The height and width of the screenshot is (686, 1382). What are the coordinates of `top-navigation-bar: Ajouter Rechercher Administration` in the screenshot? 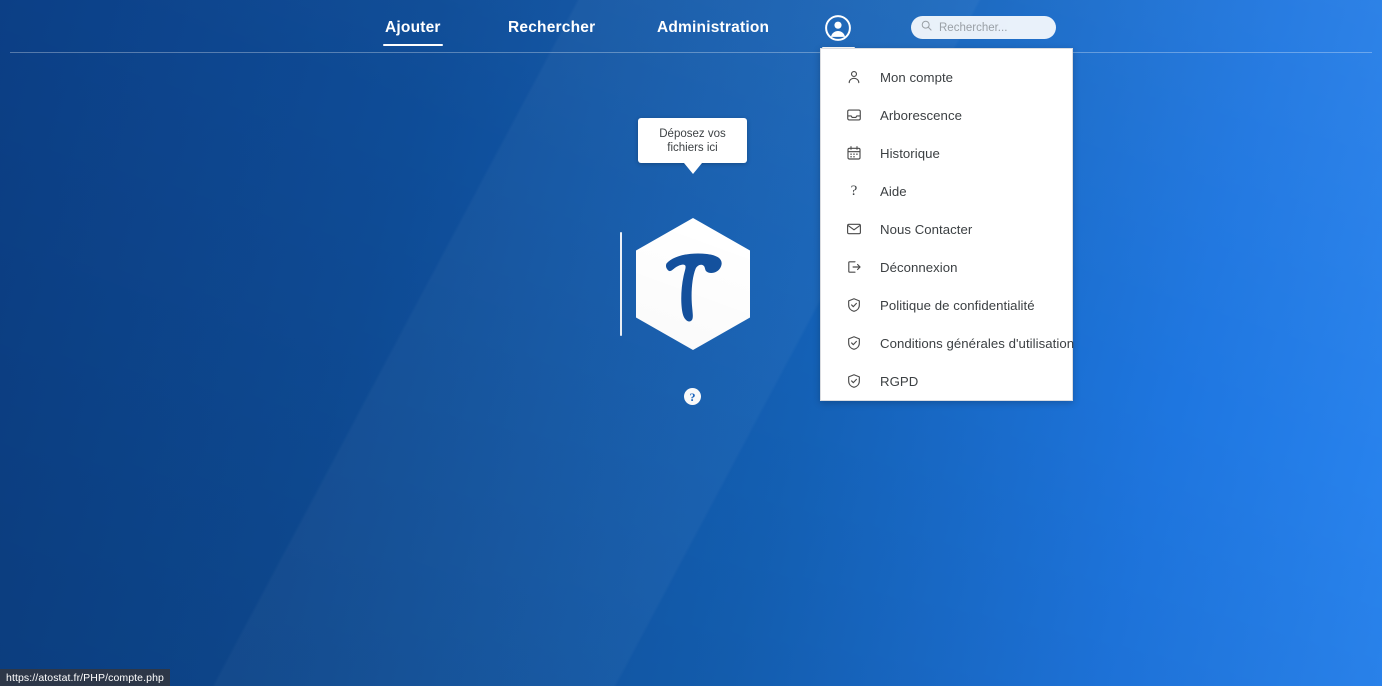 It's located at (691, 27).